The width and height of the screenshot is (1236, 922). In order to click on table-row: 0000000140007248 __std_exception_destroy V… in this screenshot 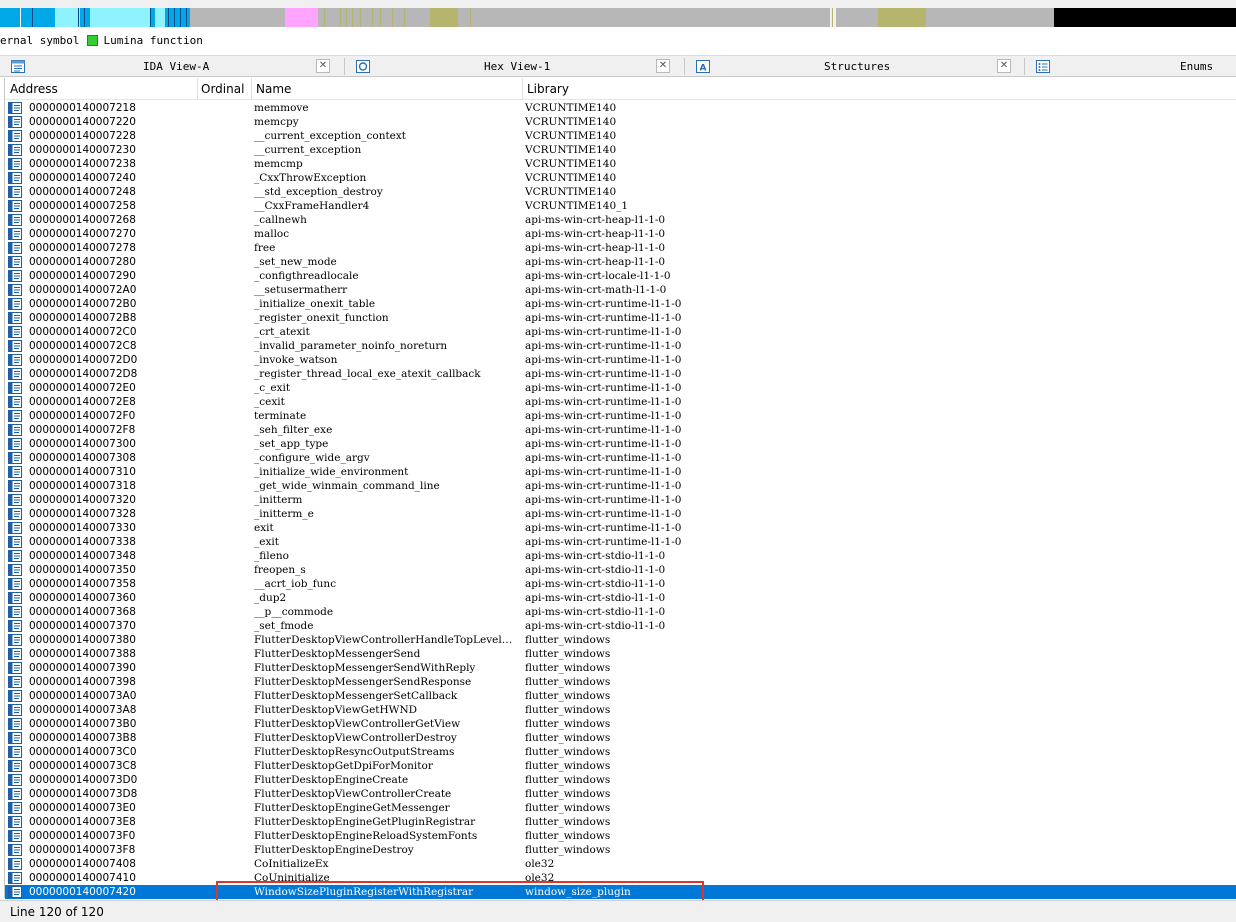, I will do `click(620, 192)`.